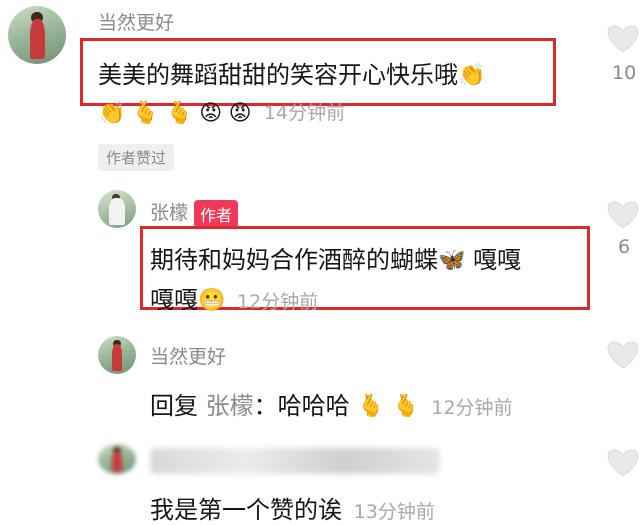  I want to click on like-count: 6, so click(624, 247).